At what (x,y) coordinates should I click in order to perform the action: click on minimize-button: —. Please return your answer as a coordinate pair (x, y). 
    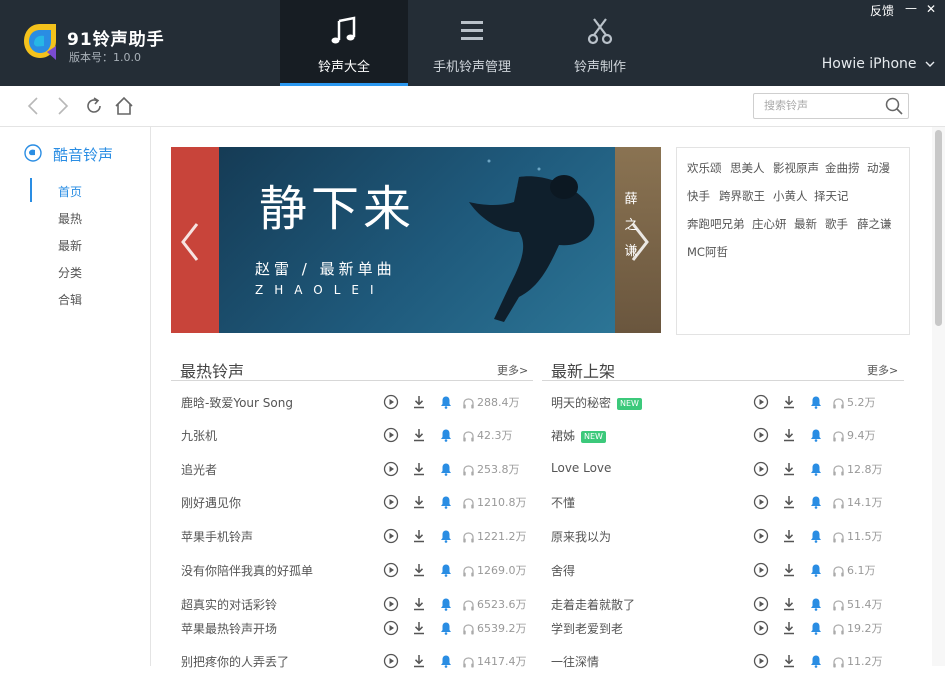
    Looking at the image, I should click on (911, 8).